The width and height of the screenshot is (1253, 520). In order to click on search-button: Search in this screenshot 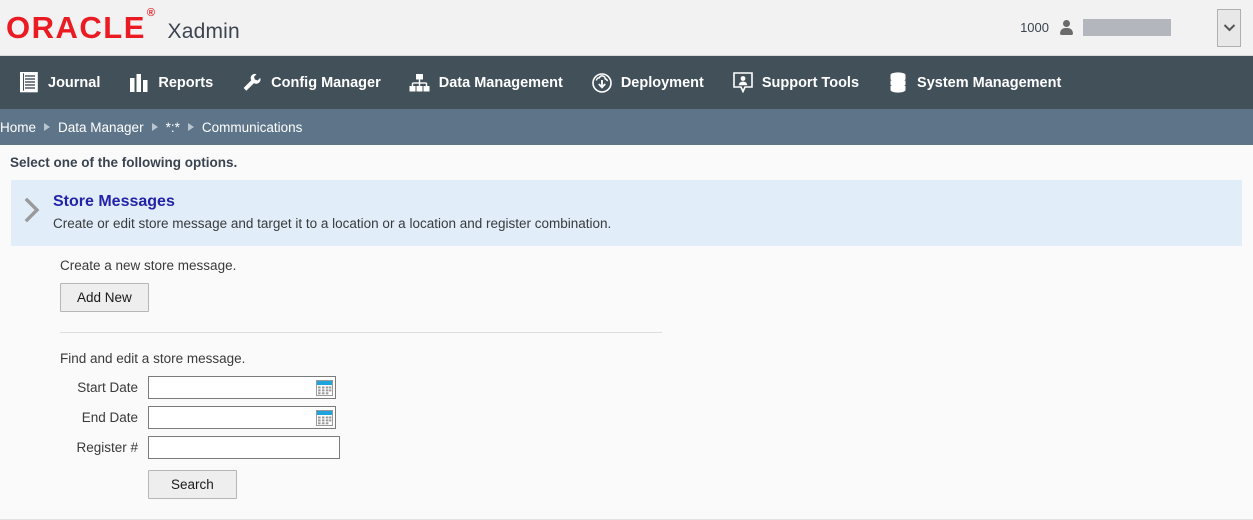, I will do `click(192, 485)`.